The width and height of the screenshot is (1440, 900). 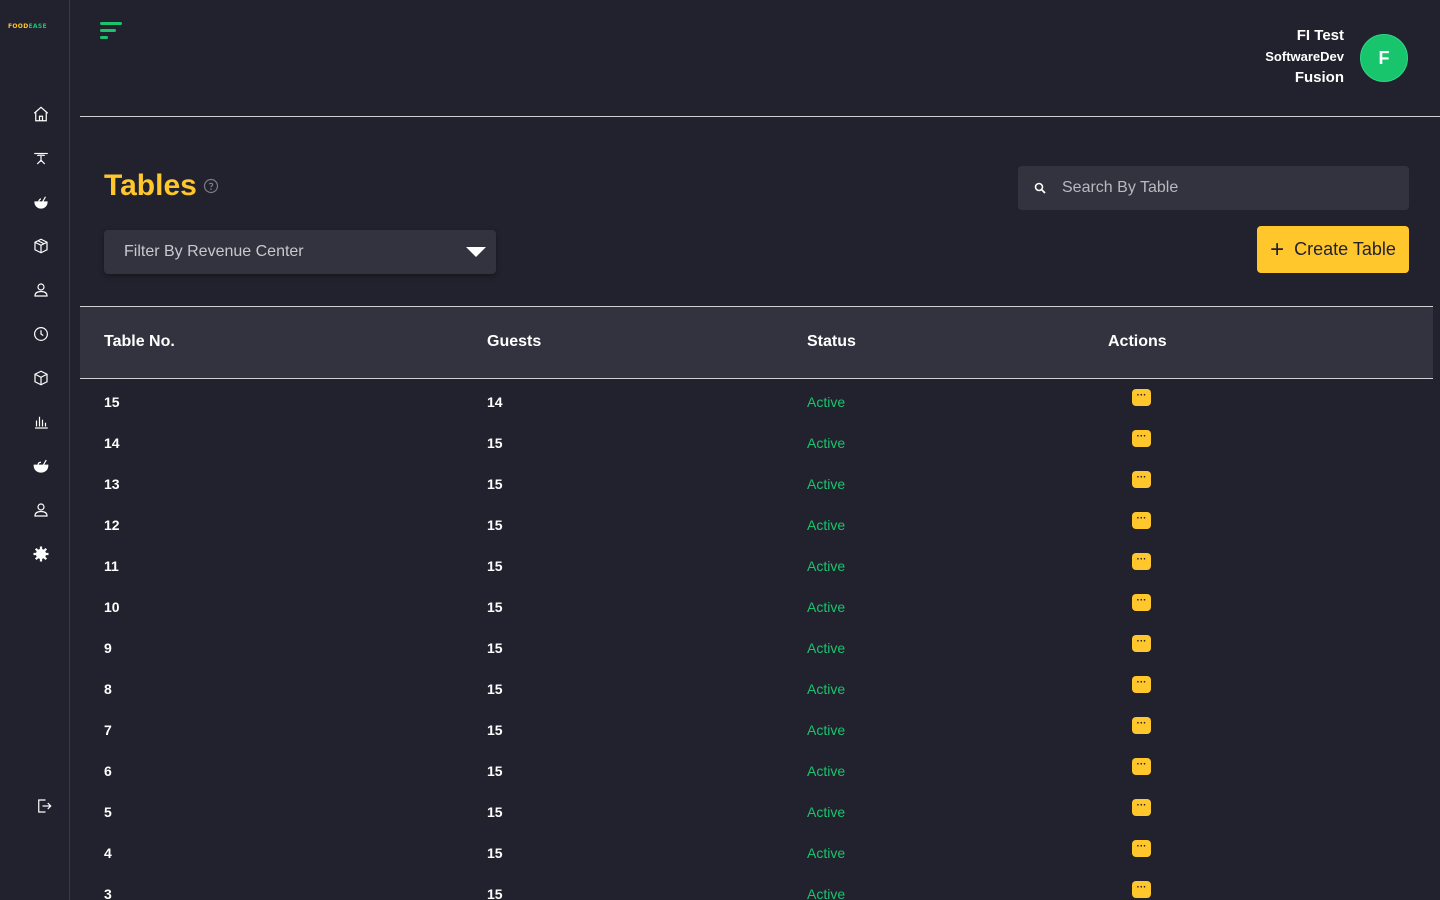 What do you see at coordinates (112, 402) in the screenshot?
I see `table-no-cell: 15` at bounding box center [112, 402].